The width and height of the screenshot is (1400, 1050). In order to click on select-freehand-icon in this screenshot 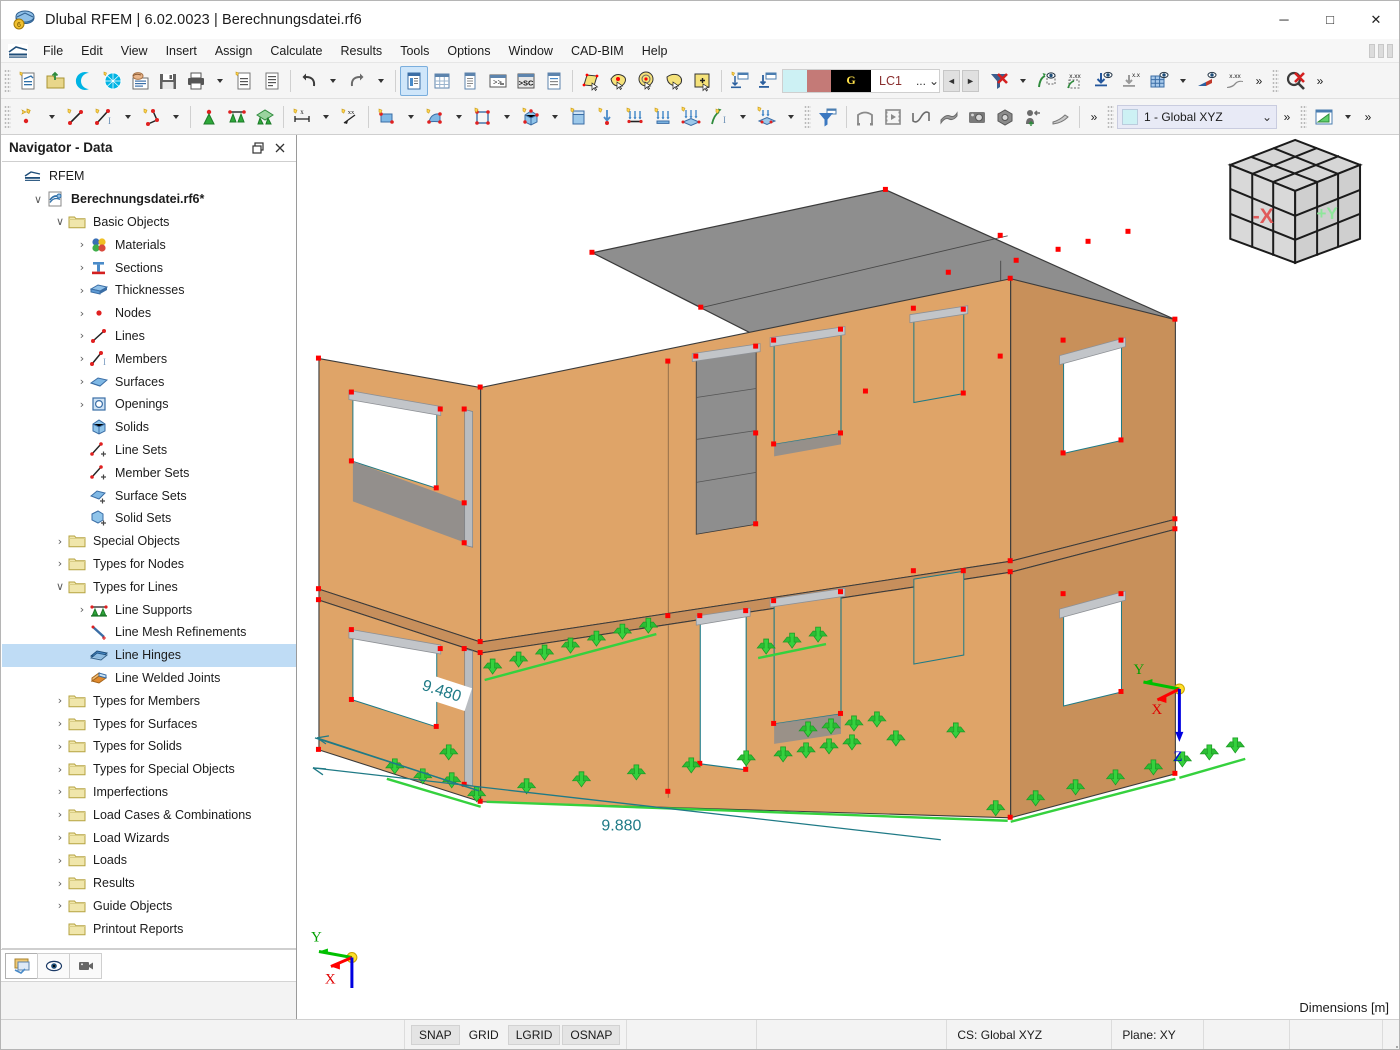, I will do `click(675, 81)`.